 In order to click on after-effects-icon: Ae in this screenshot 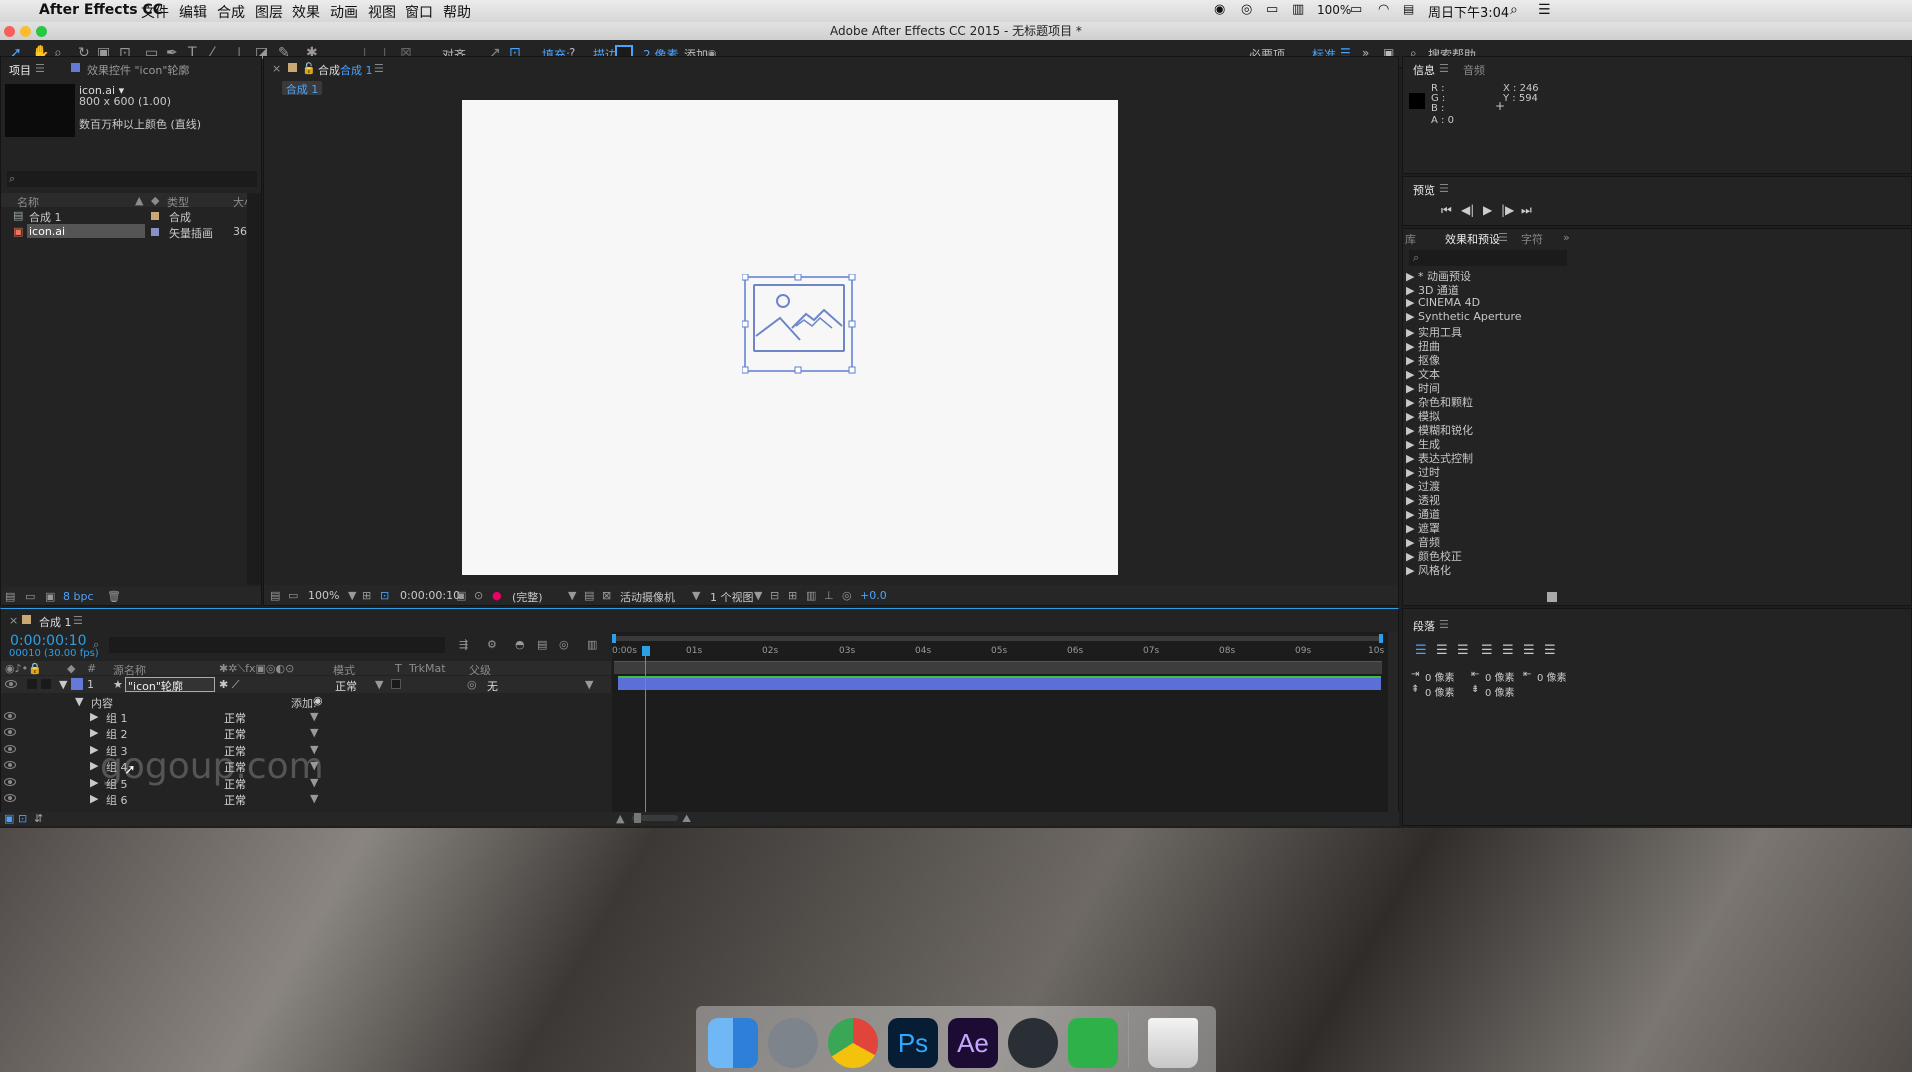, I will do `click(973, 1043)`.